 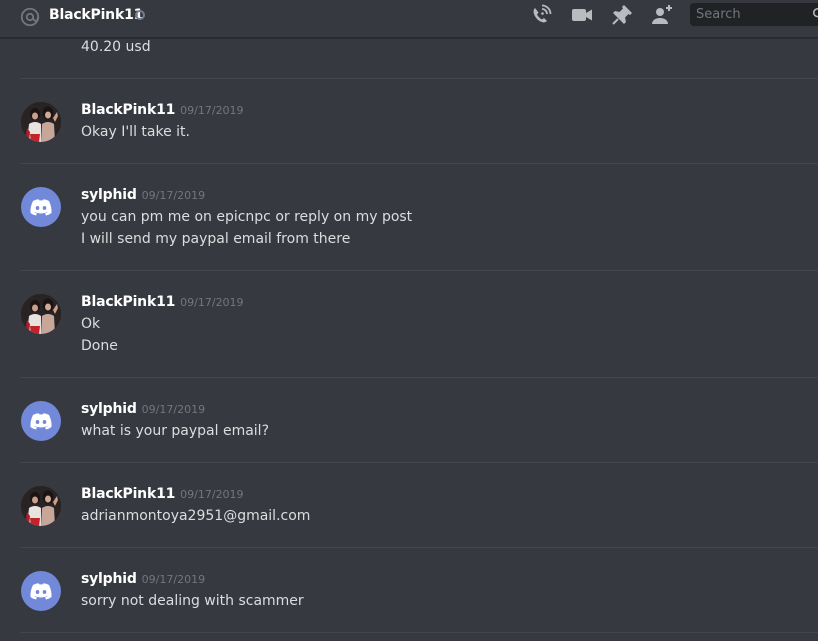 What do you see at coordinates (196, 516) in the screenshot?
I see `message-content: adrianmontoya2951@gmail.com` at bounding box center [196, 516].